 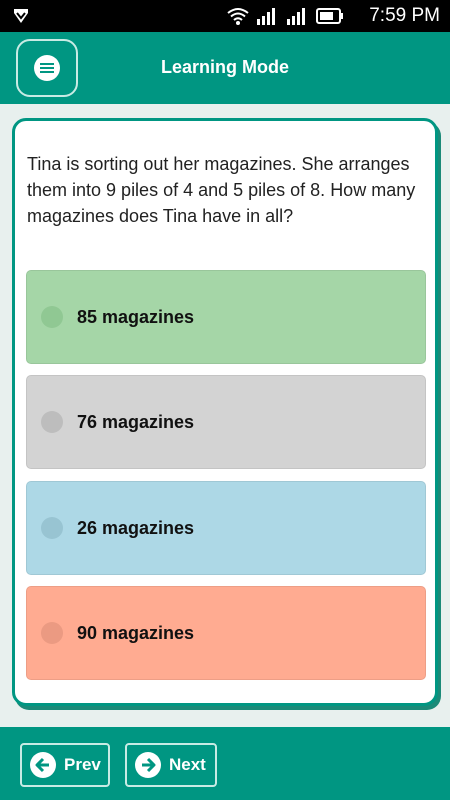 I want to click on bottom-nav: Prev Next, so click(x=225, y=763).